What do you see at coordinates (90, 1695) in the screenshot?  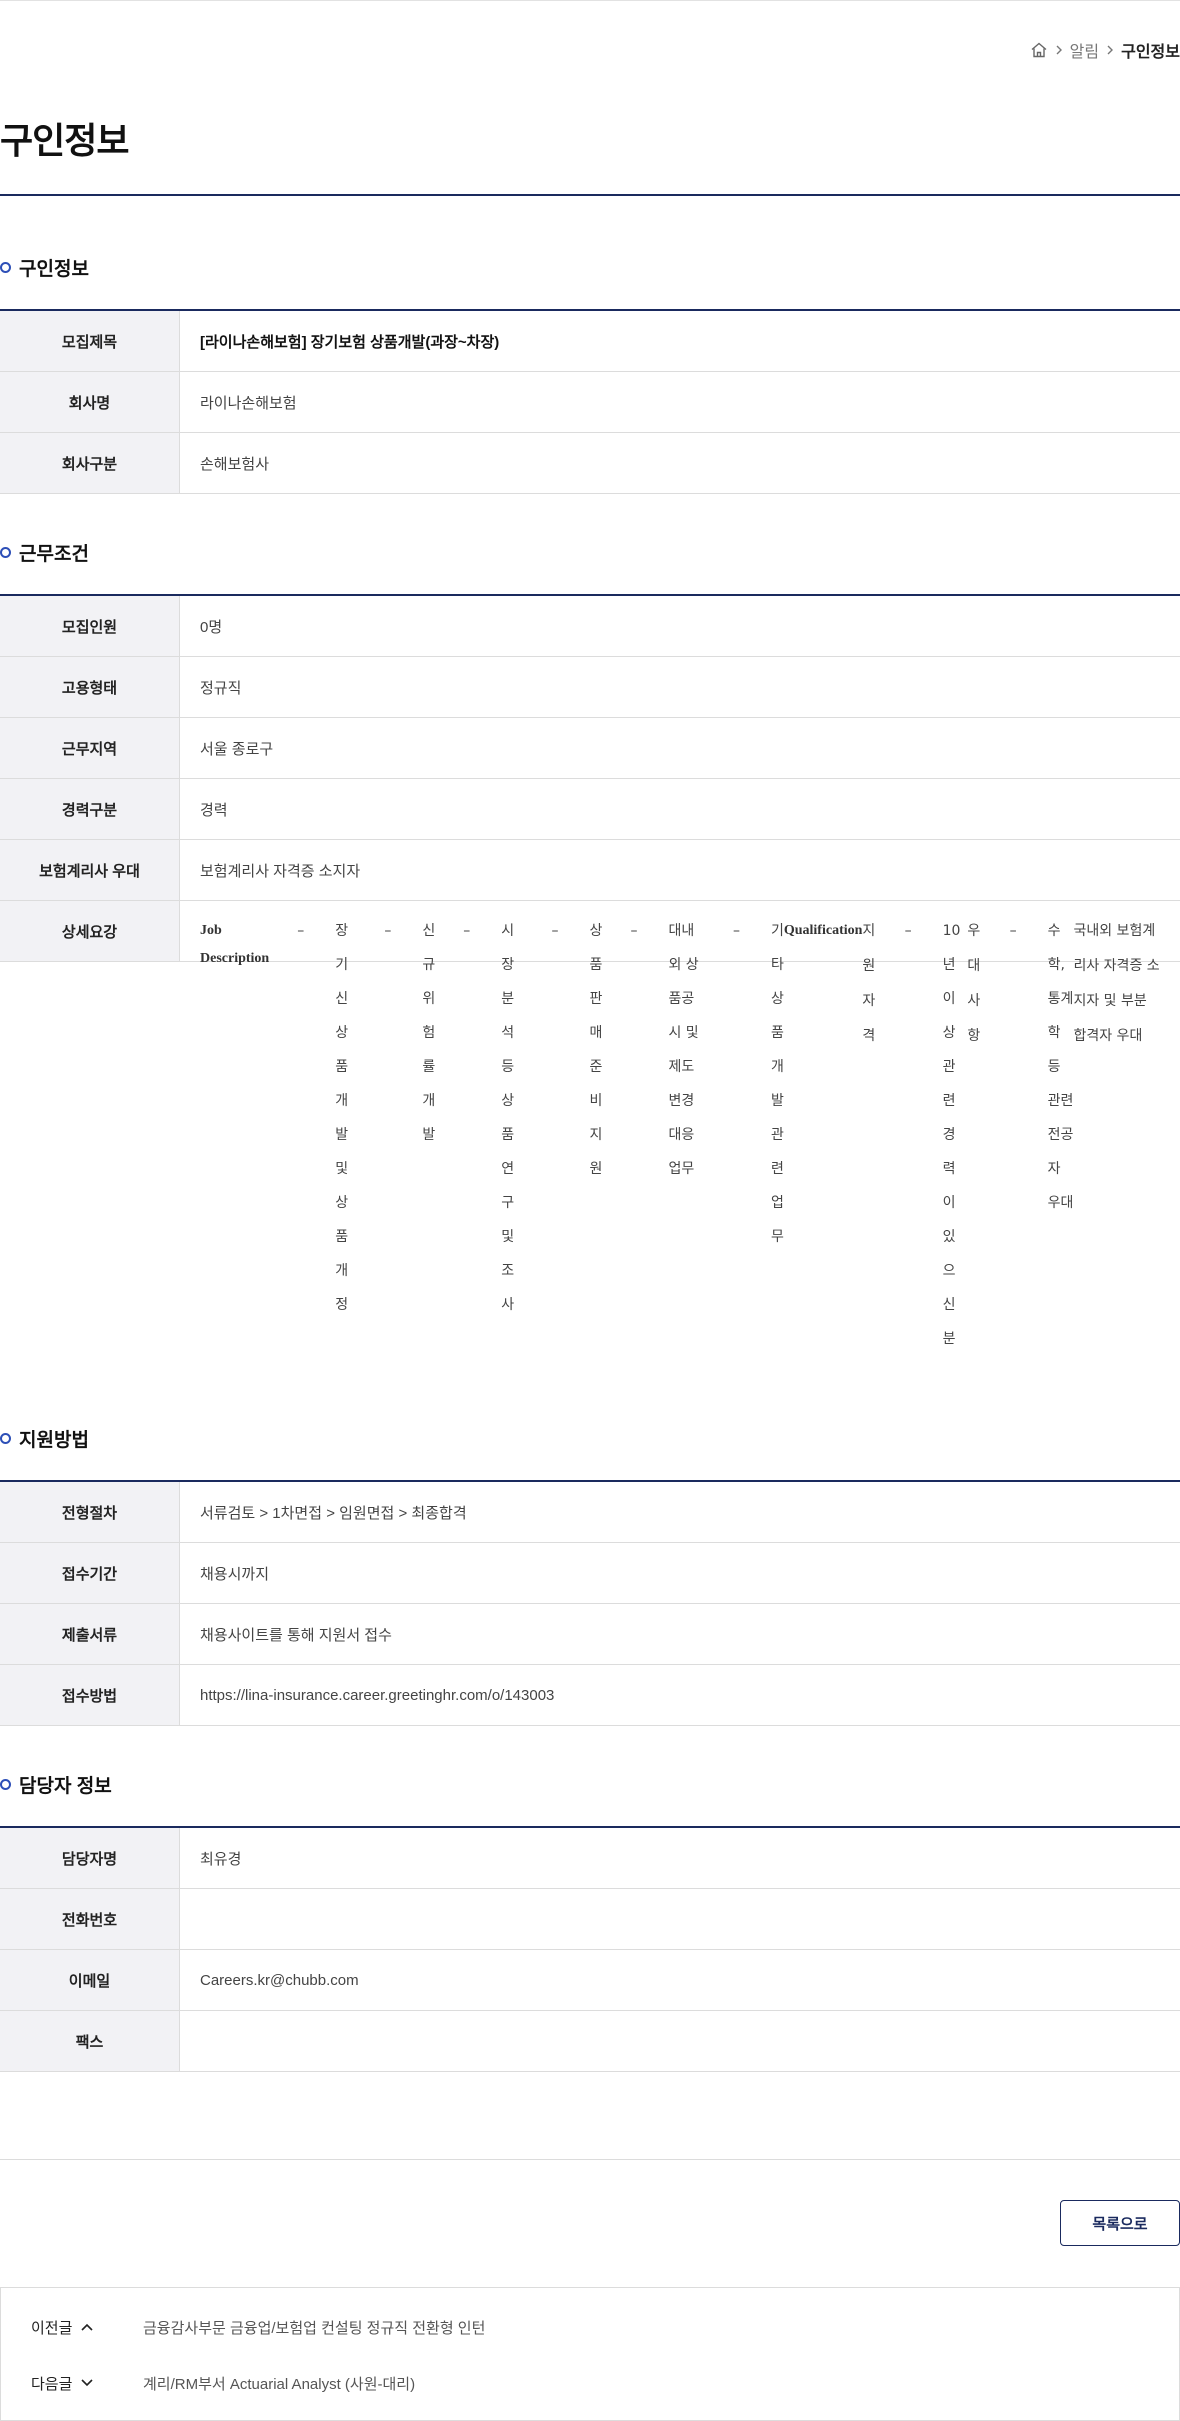 I see `row-label: 접수방법` at bounding box center [90, 1695].